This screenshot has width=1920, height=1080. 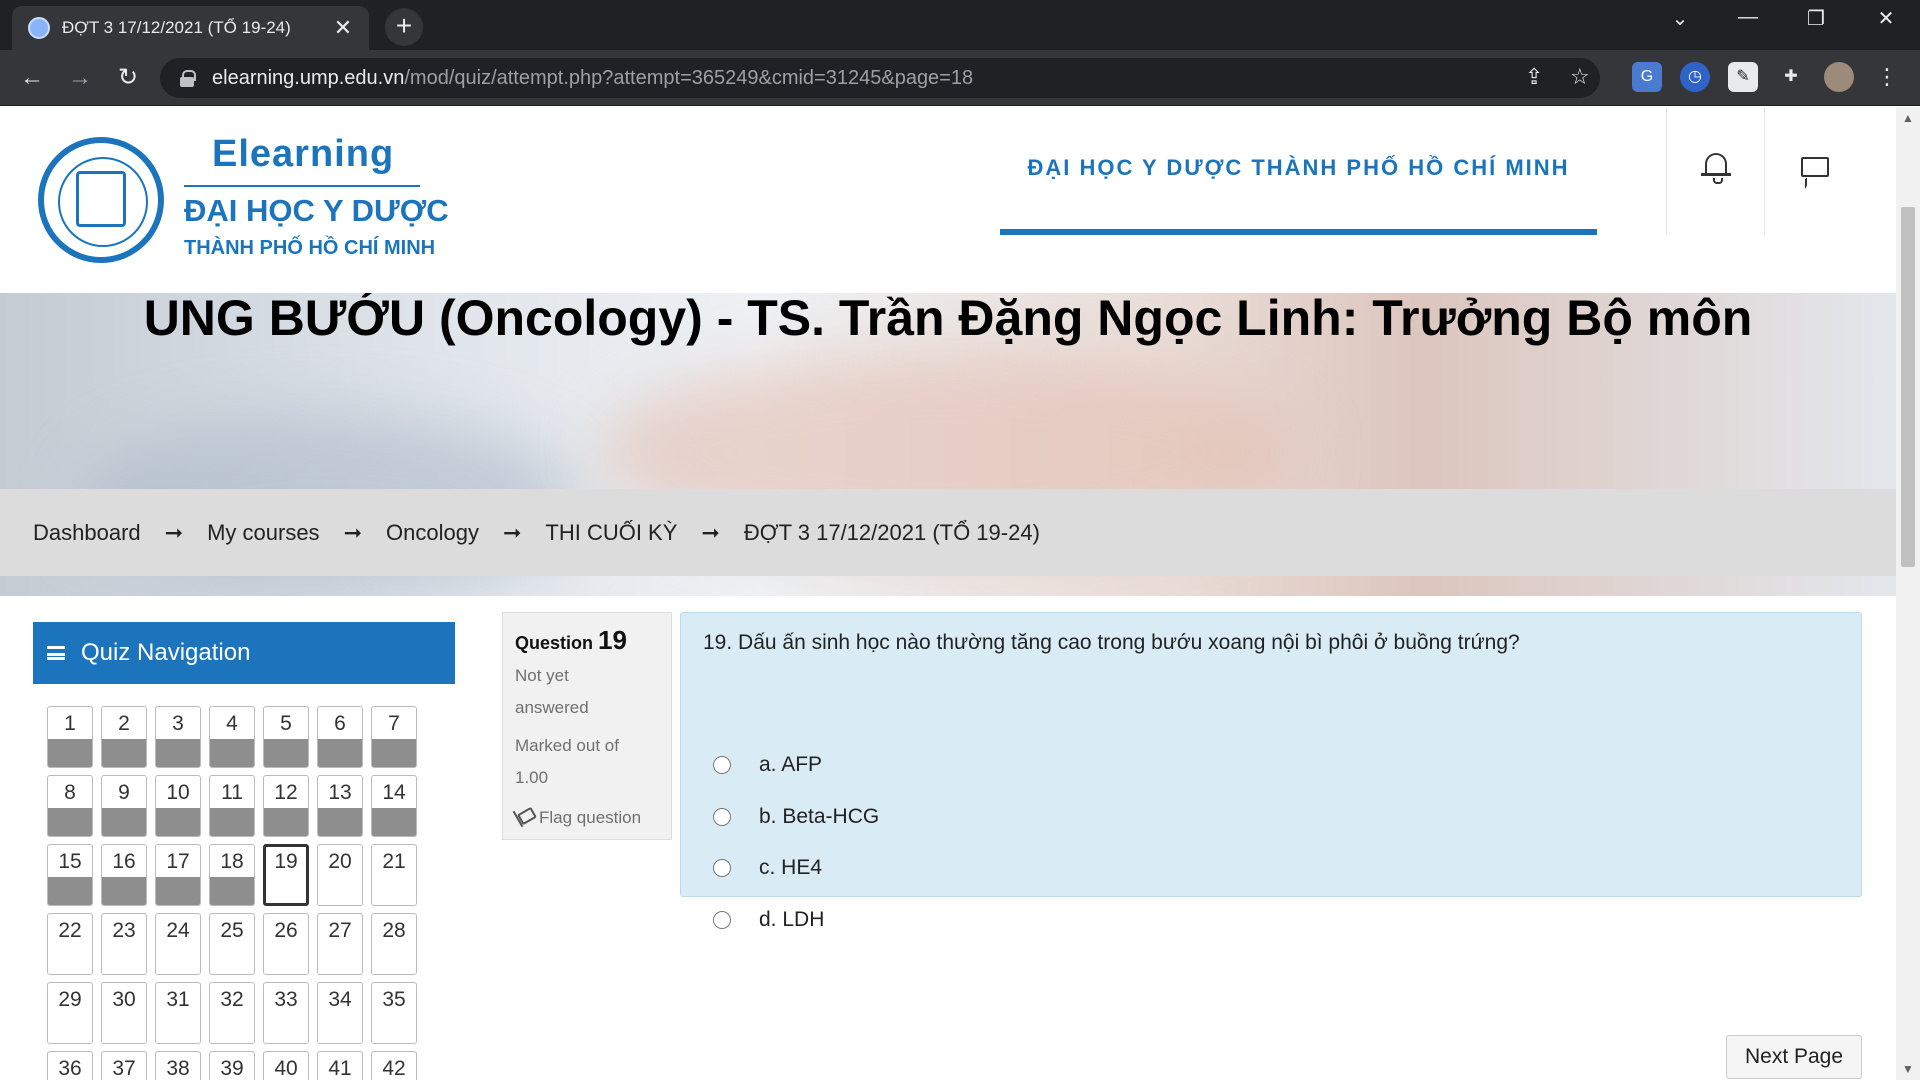 I want to click on quiz-nav-question-16: 16, so click(x=124, y=875).